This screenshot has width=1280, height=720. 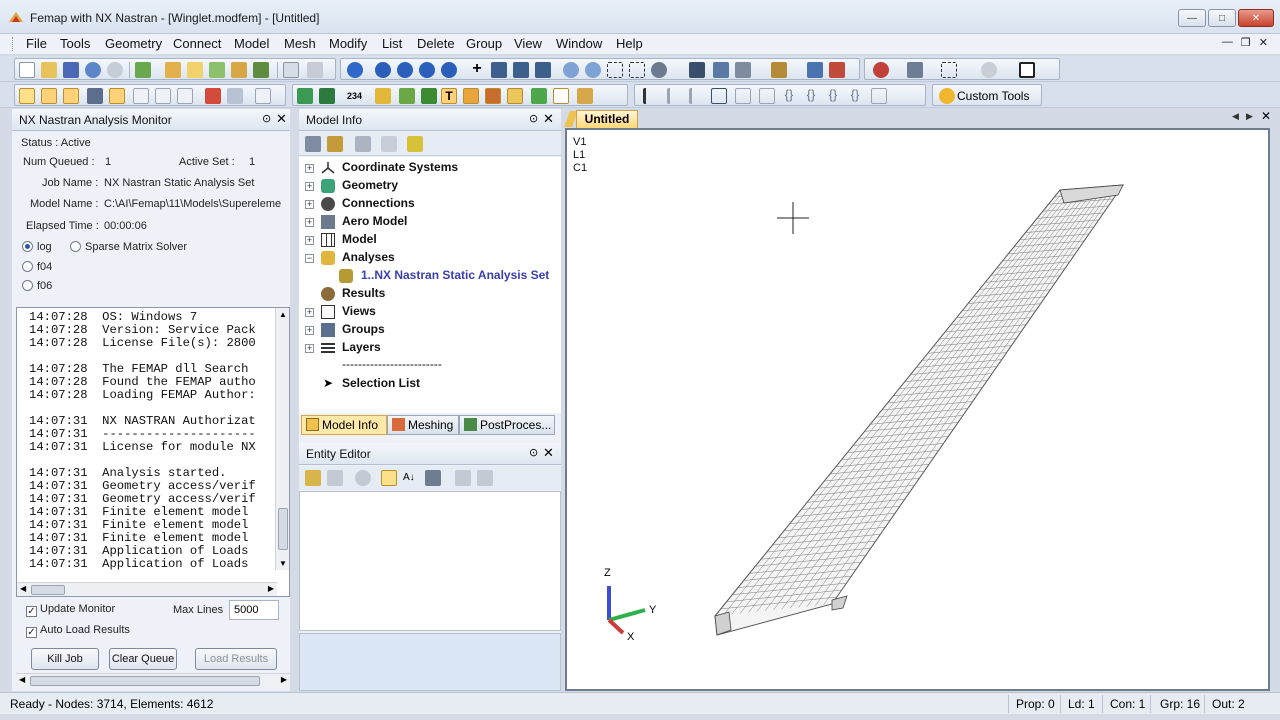 What do you see at coordinates (659, 70) in the screenshot?
I see `view-center-icon` at bounding box center [659, 70].